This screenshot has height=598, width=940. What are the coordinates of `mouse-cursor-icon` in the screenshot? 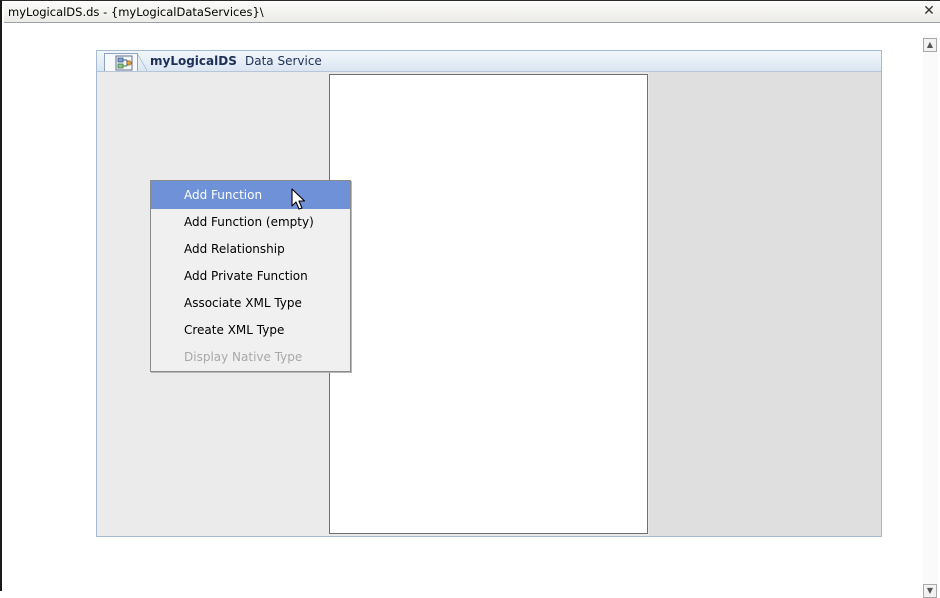 It's located at (298, 199).